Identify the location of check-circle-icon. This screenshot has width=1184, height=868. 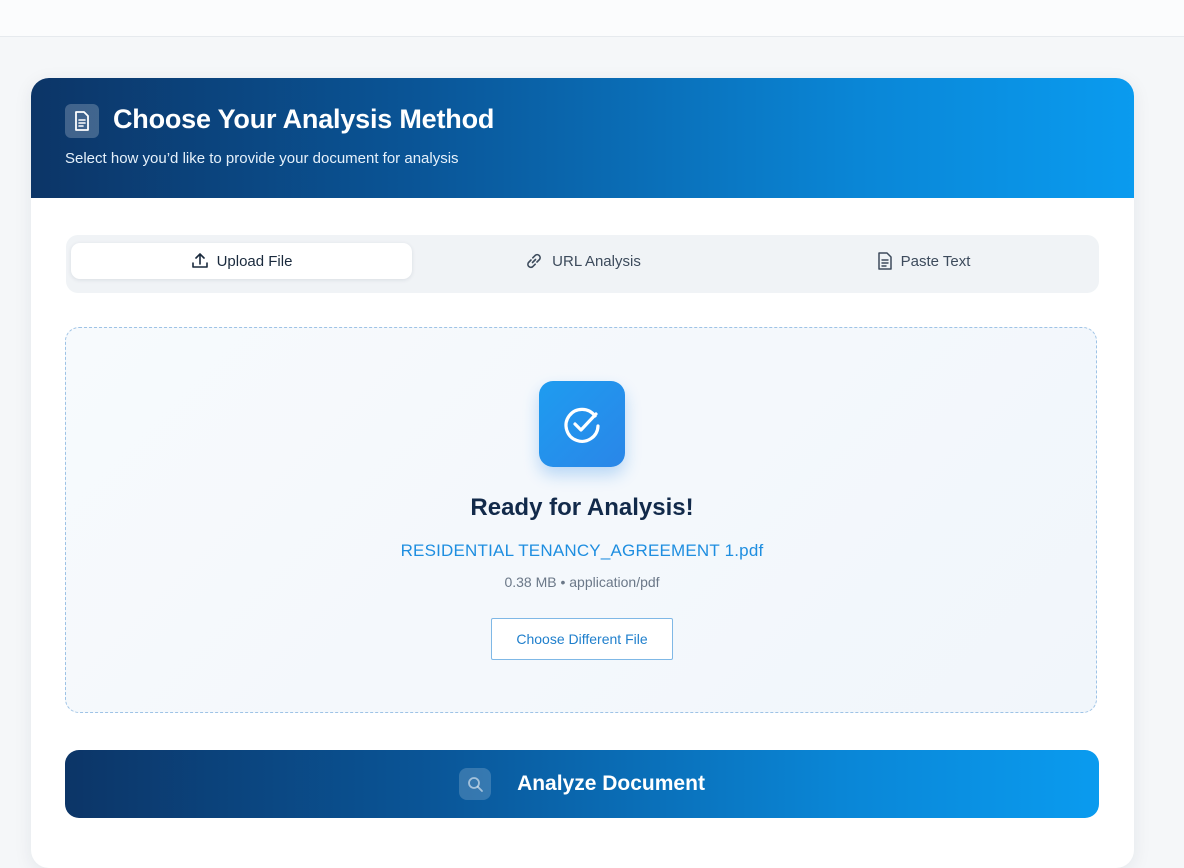
(582, 424).